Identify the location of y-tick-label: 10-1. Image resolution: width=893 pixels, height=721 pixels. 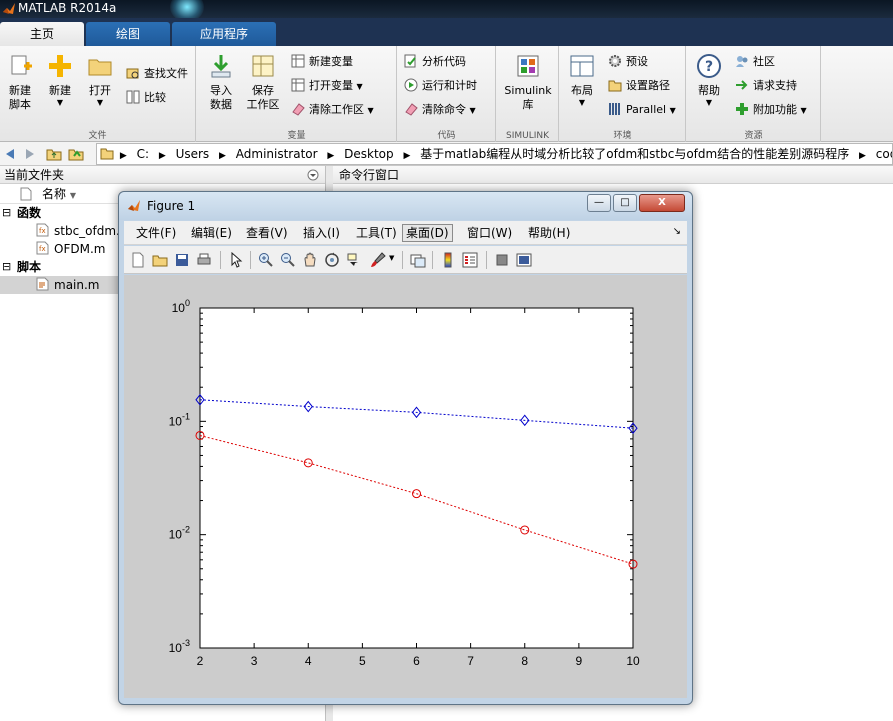
(179, 419).